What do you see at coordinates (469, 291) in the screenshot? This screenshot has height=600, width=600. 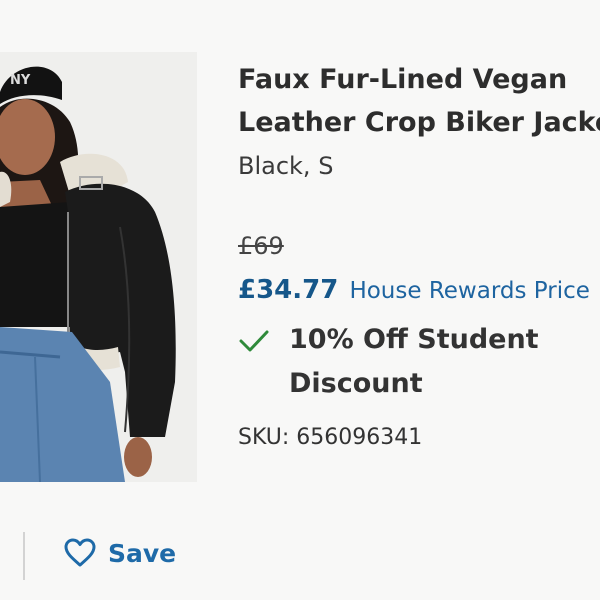 I see `sale-price-label: House Rewards Price` at bounding box center [469, 291].